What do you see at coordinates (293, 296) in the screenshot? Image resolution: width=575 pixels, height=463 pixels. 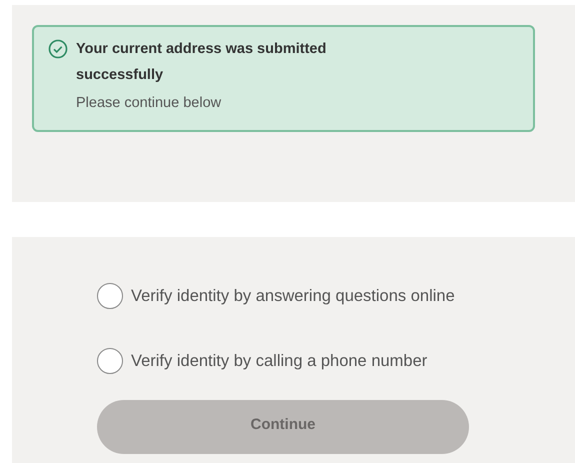 I see `option-label: Verify identity by answering questions online` at bounding box center [293, 296].